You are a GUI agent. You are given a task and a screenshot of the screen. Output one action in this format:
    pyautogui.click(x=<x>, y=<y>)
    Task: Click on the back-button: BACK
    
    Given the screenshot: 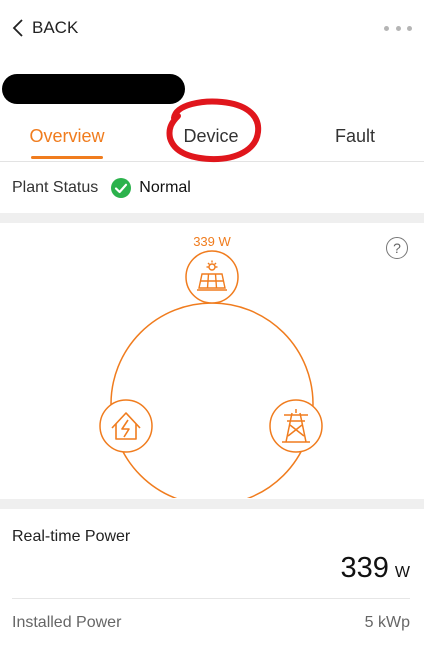 What is the action you would take?
    pyautogui.click(x=45, y=28)
    